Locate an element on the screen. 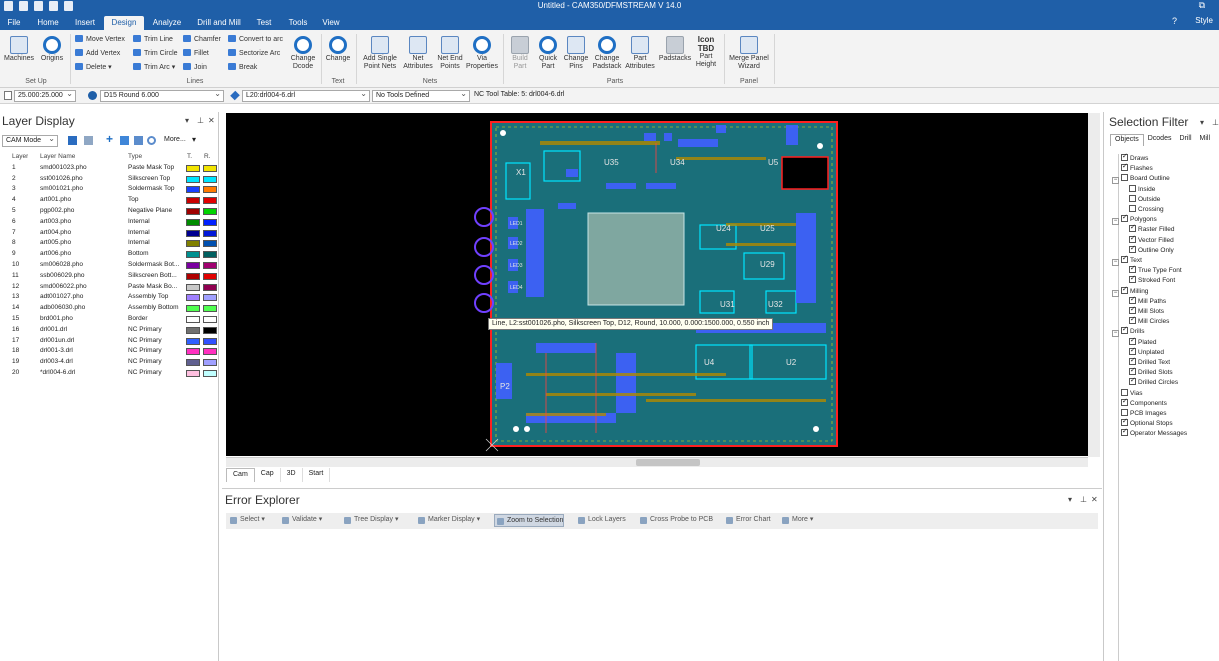  sectorize-arc-button: Sectorize Arc is located at coordinates (254, 53).